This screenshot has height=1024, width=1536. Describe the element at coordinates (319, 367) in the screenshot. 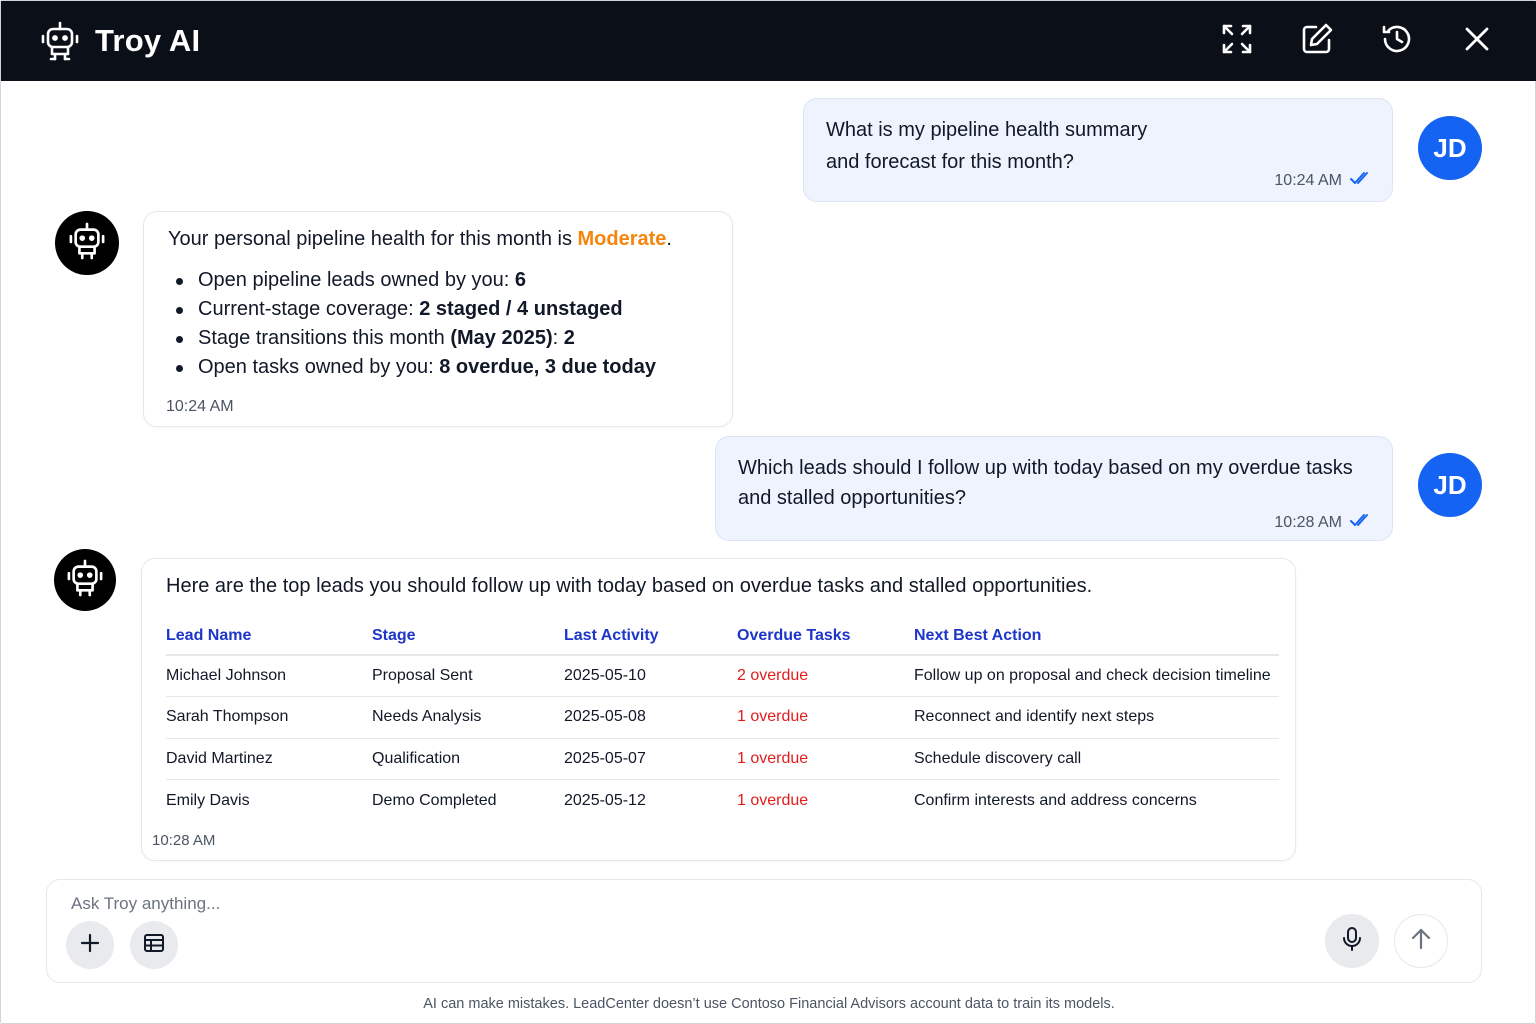

I see `metric-label: Open tasks owned by you:` at that location.